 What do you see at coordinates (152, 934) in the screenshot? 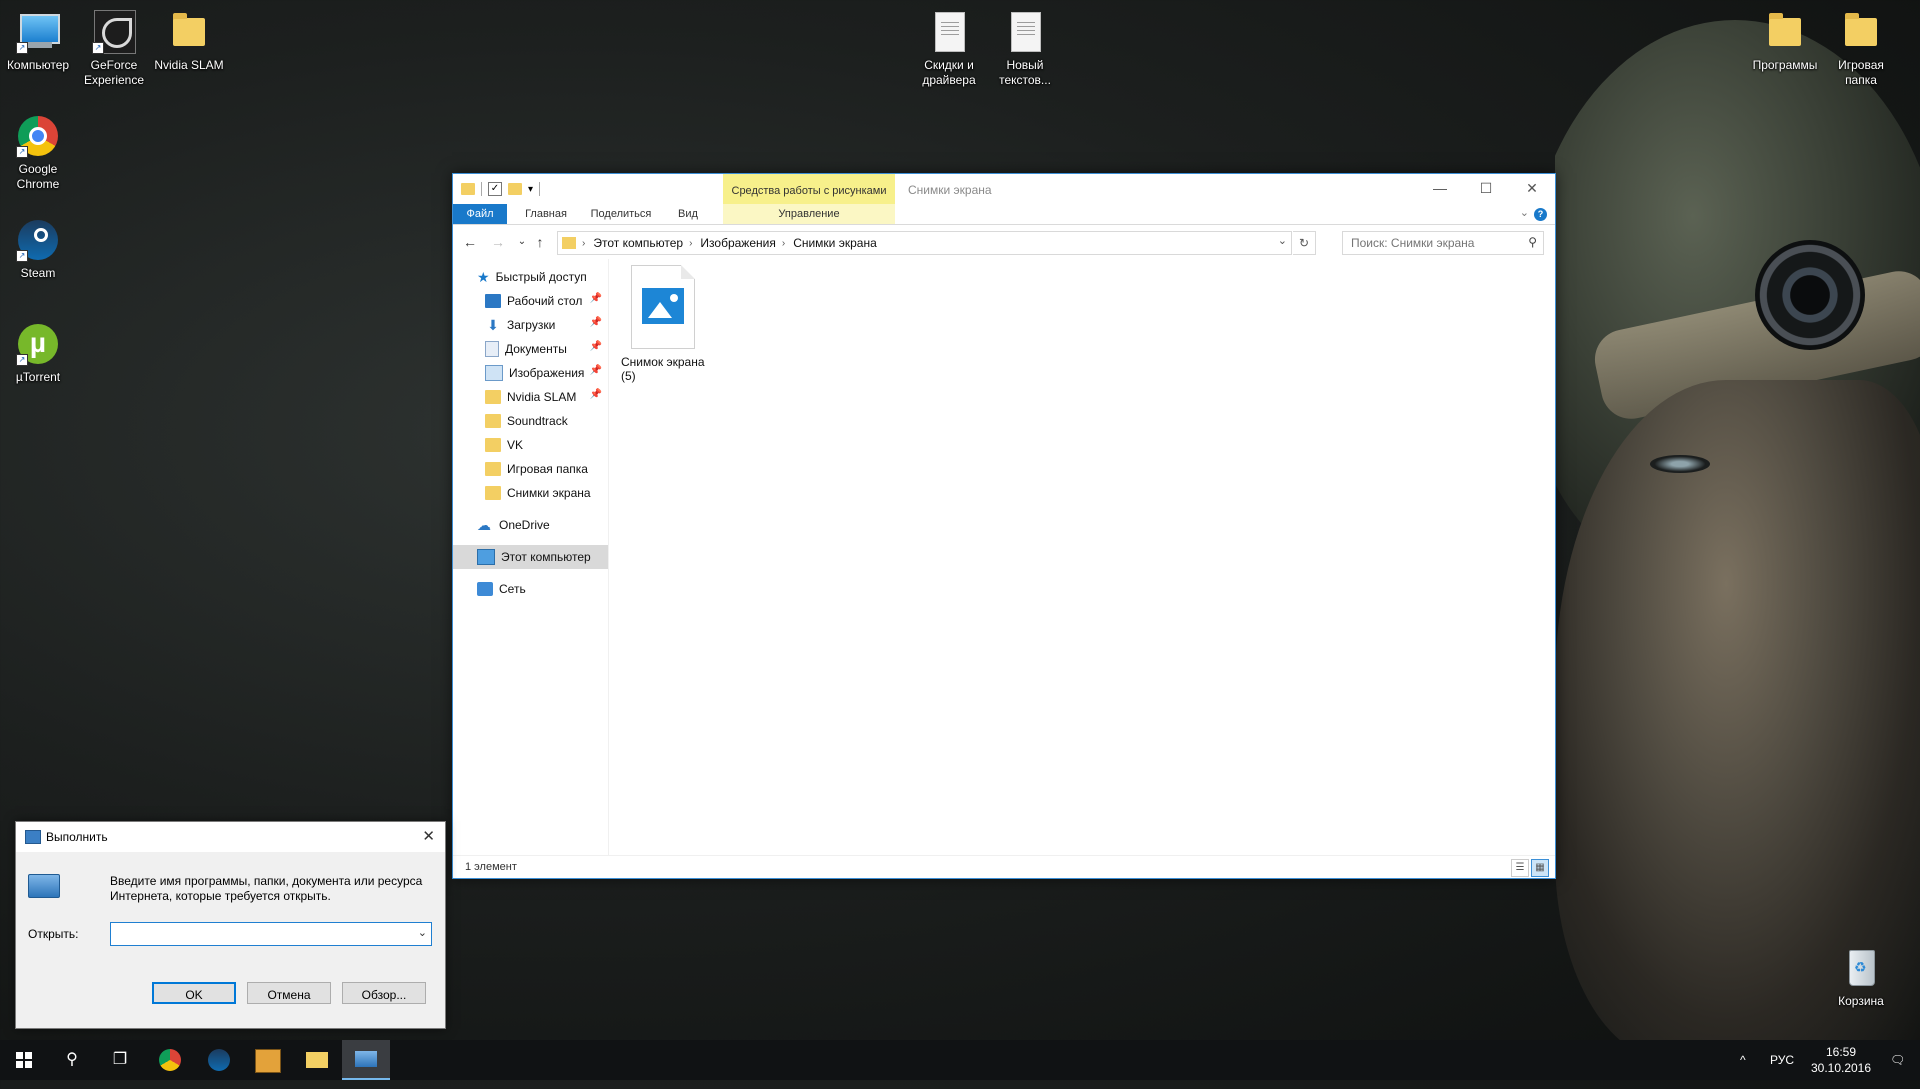
I see `open-input` at bounding box center [152, 934].